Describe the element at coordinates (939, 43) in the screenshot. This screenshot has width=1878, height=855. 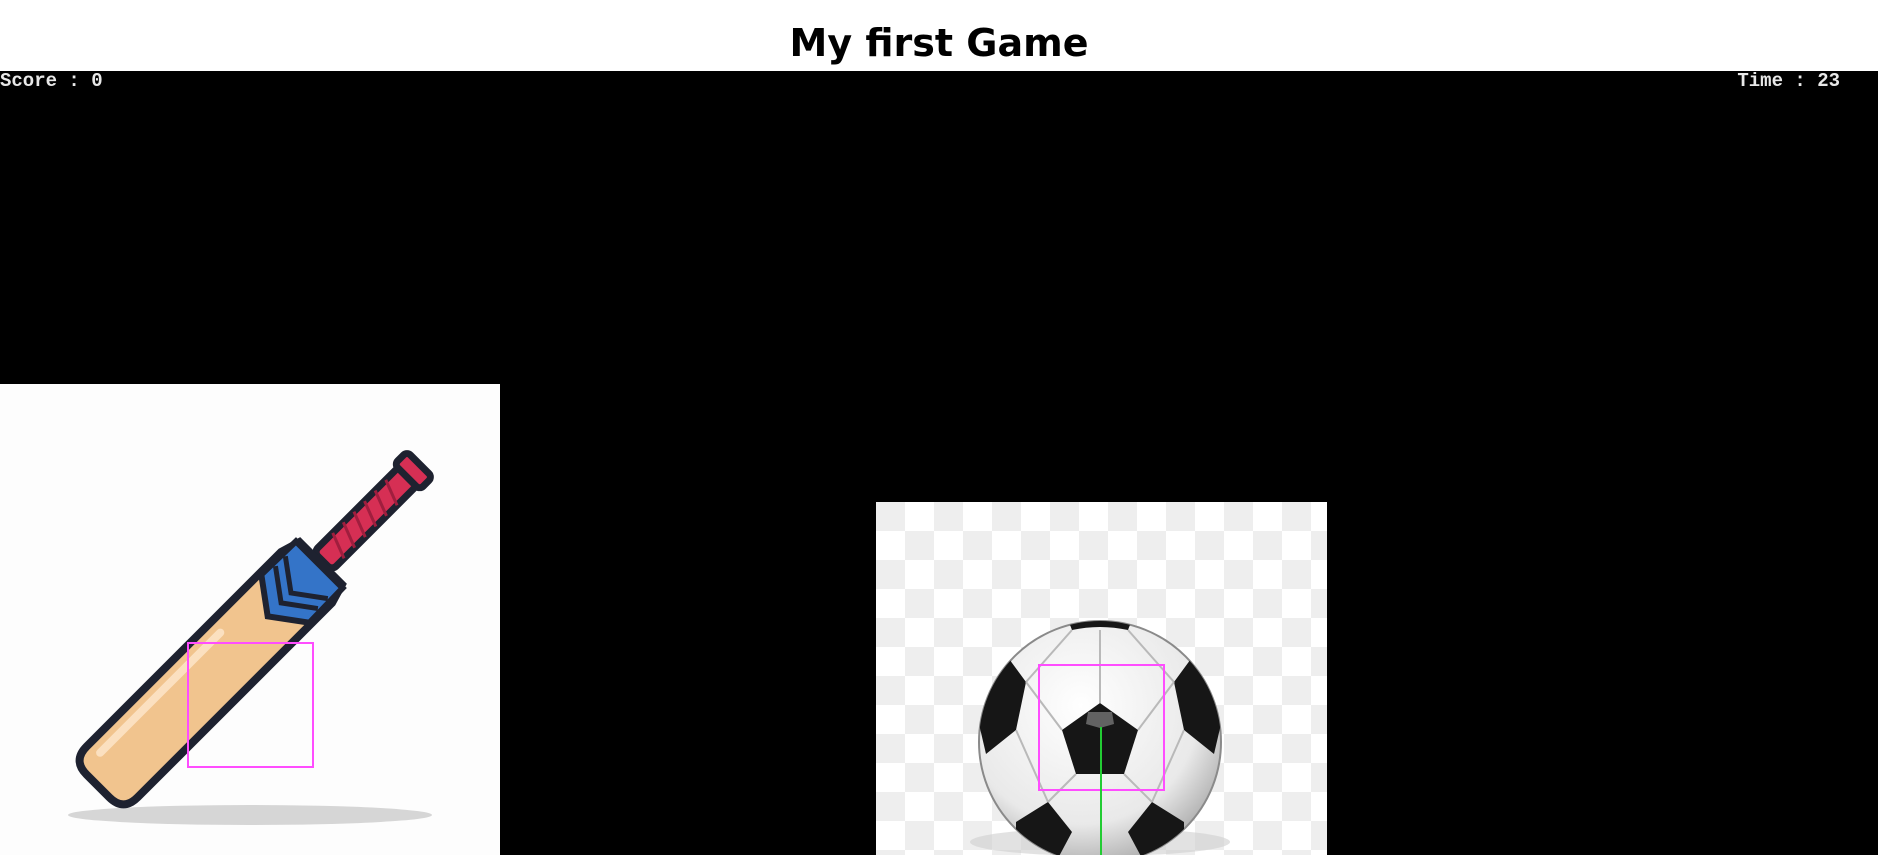
I see `page-title: My first Game` at that location.